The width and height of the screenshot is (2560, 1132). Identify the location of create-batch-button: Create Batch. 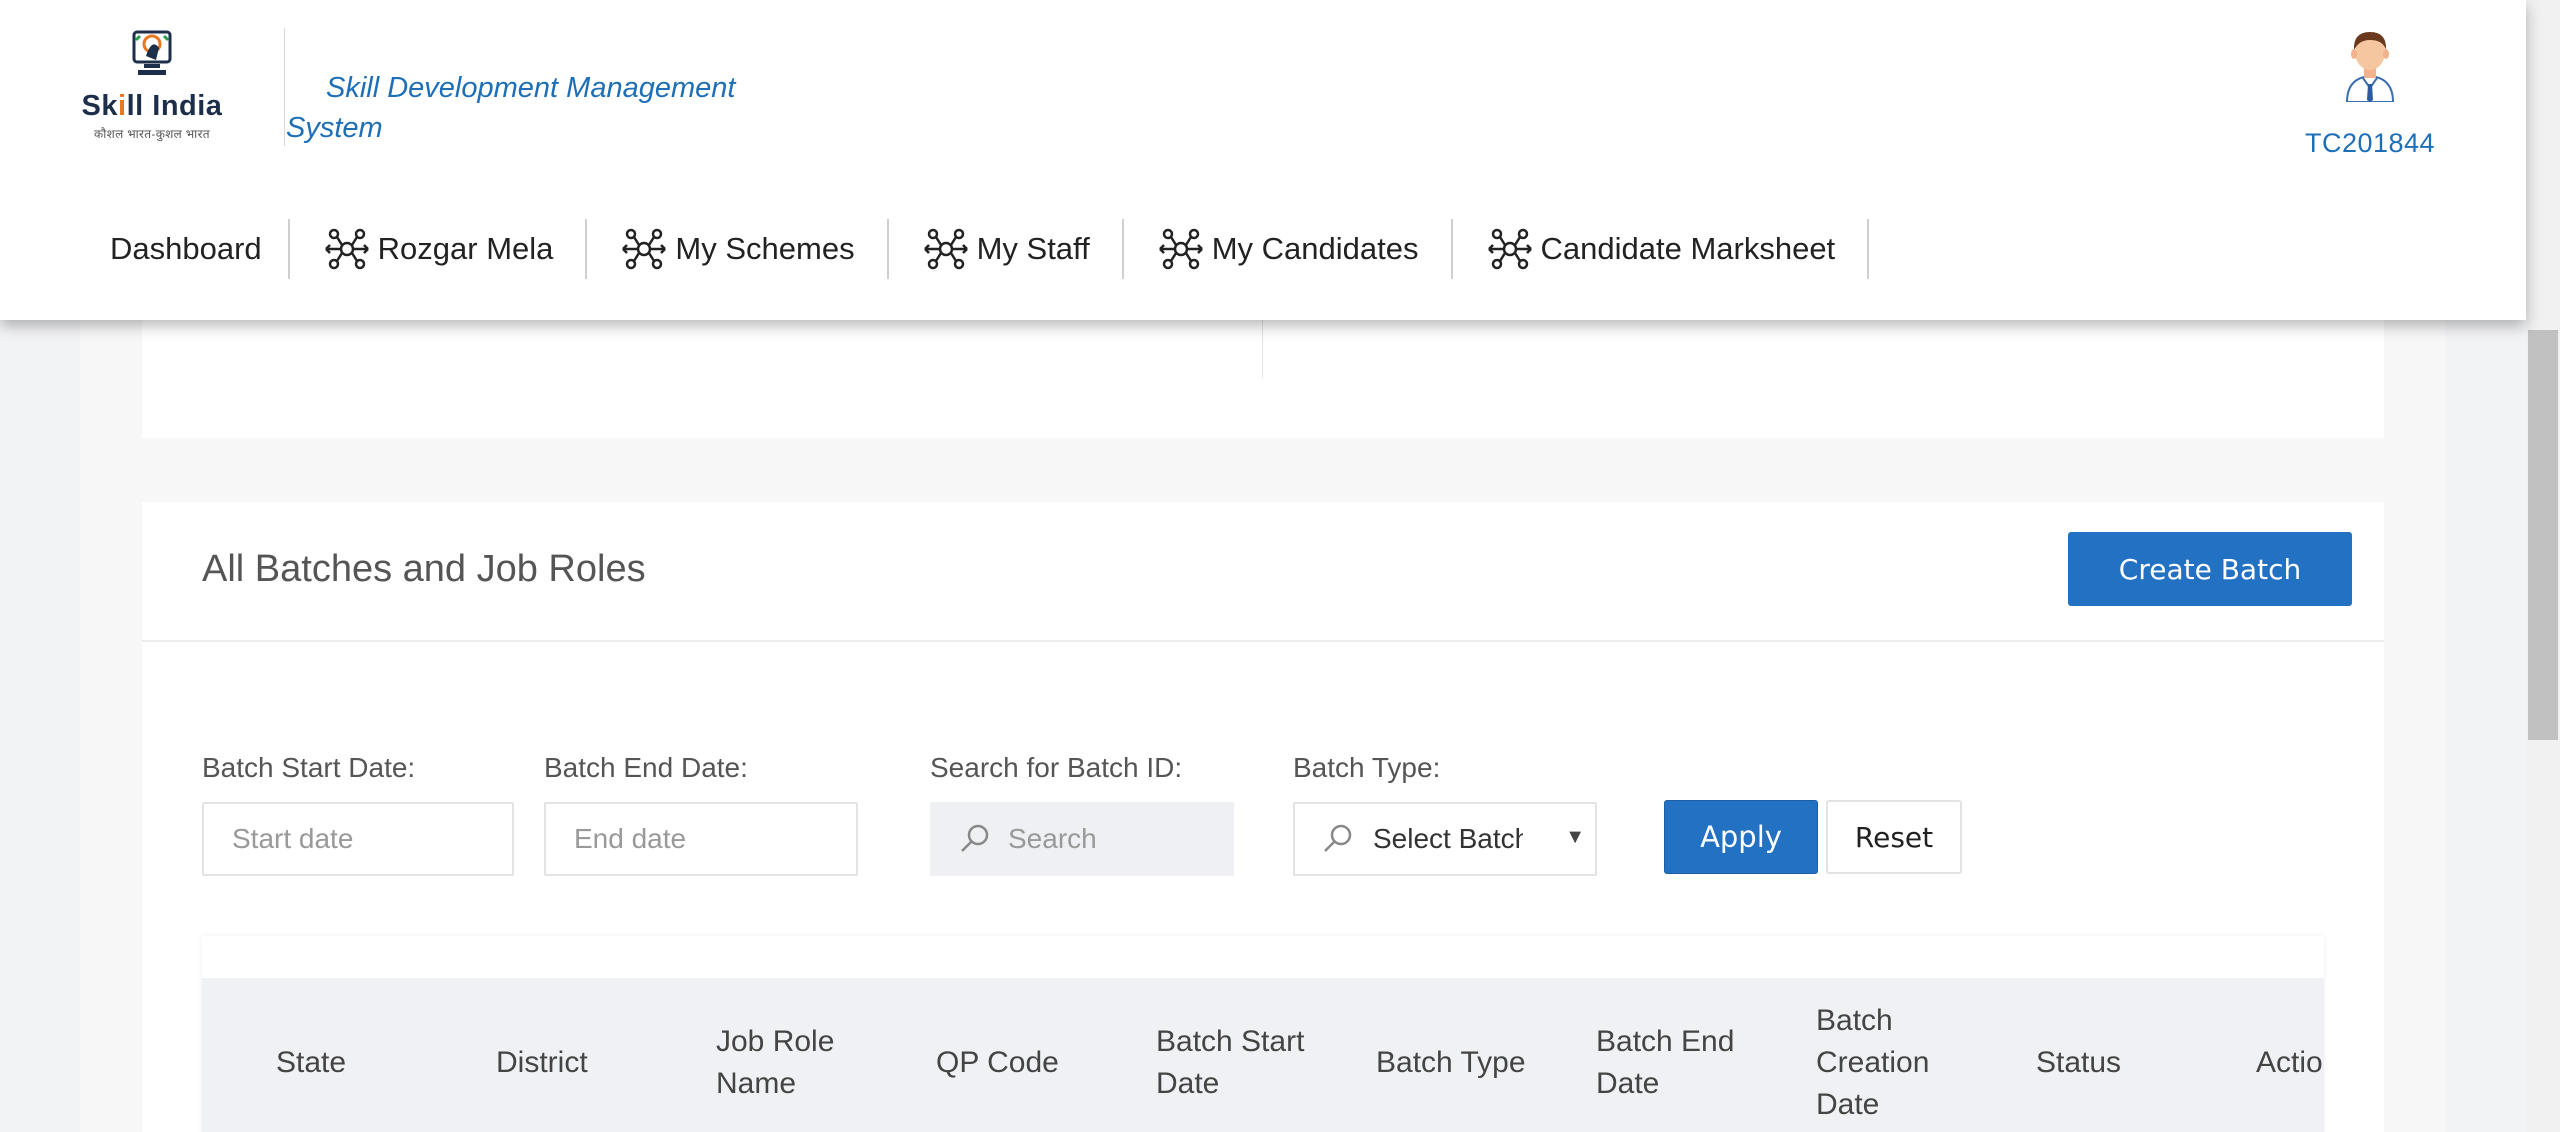
(2210, 569).